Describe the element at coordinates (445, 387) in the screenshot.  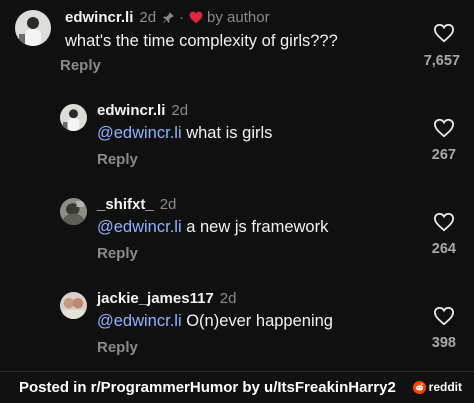
I see `reddit-wordmark: reddit` at that location.